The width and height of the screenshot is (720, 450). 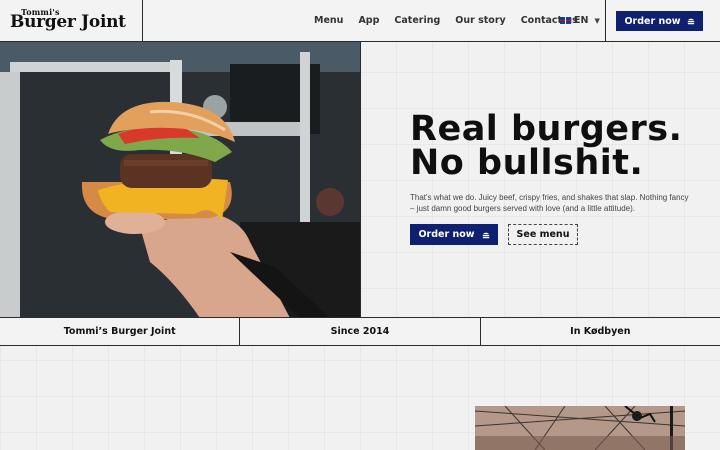 I want to click on logo: Tommi's Burger Joint, so click(x=71, y=20).